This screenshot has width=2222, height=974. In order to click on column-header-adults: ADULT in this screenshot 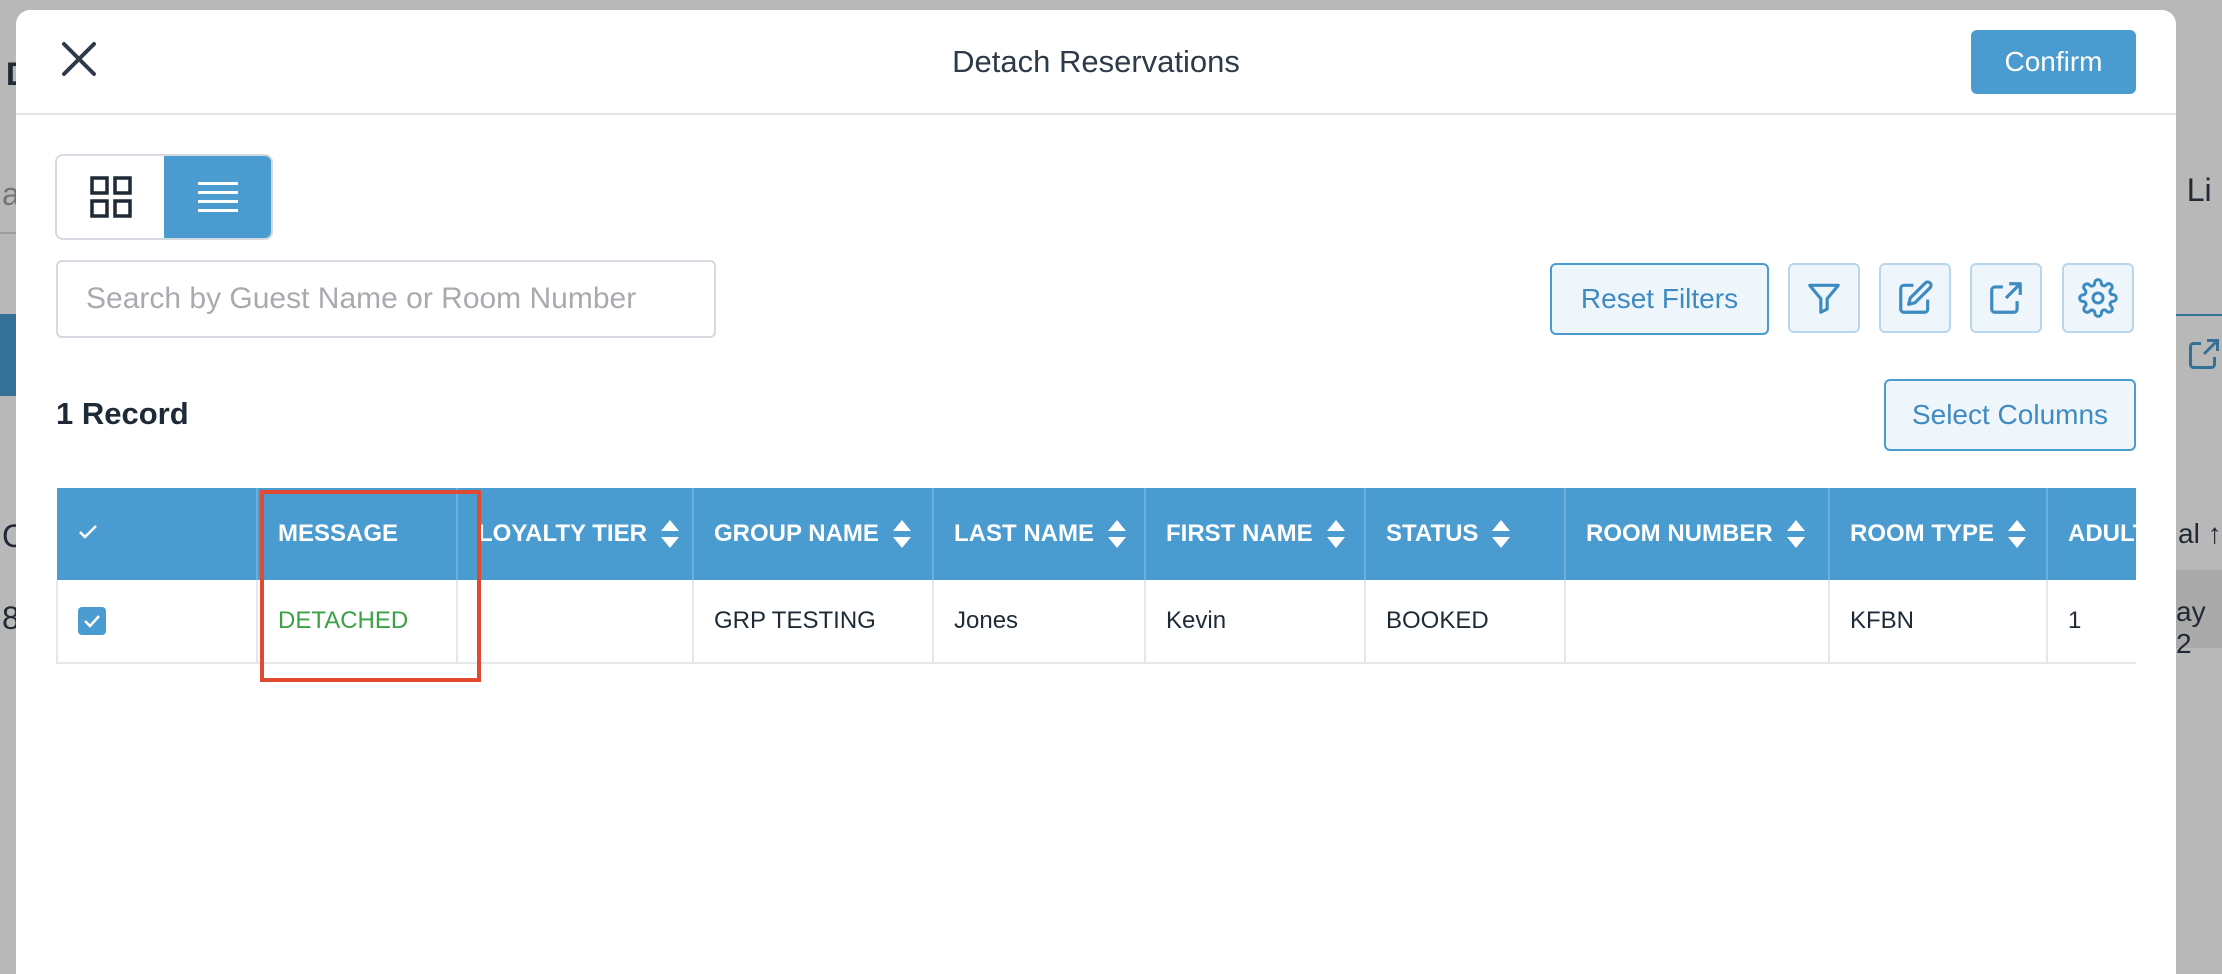, I will do `click(2091, 534)`.